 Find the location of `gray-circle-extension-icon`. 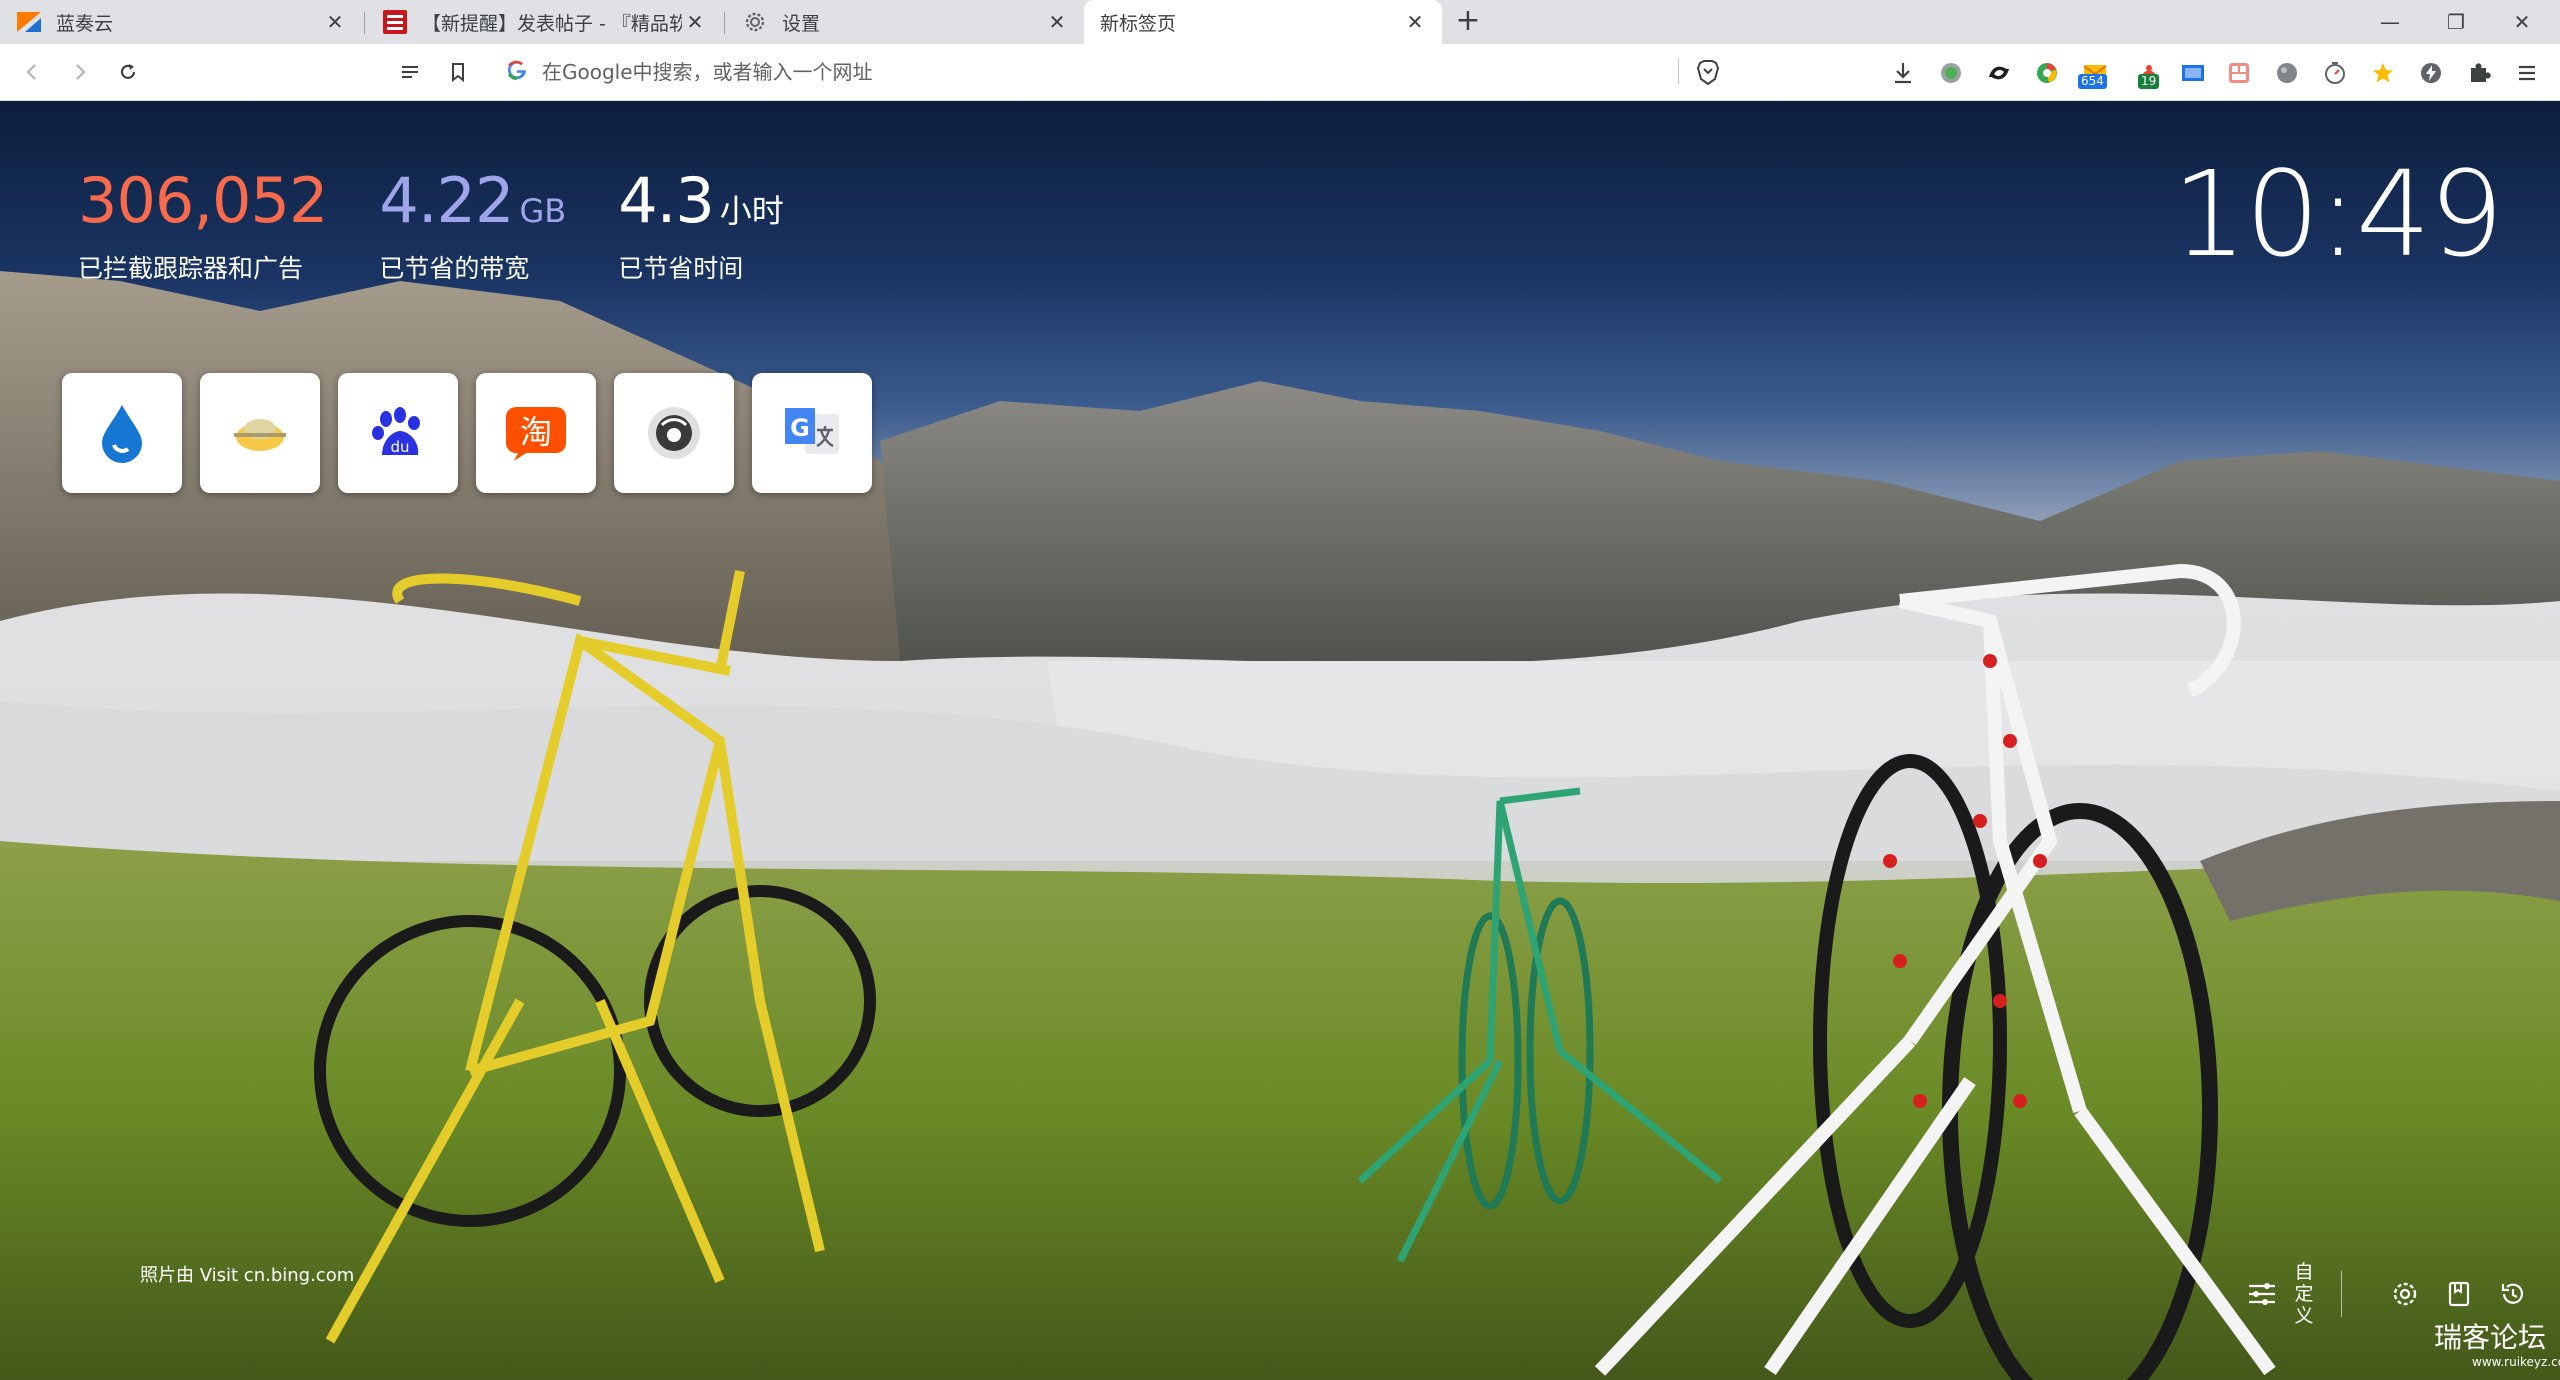

gray-circle-extension-icon is located at coordinates (2287, 73).